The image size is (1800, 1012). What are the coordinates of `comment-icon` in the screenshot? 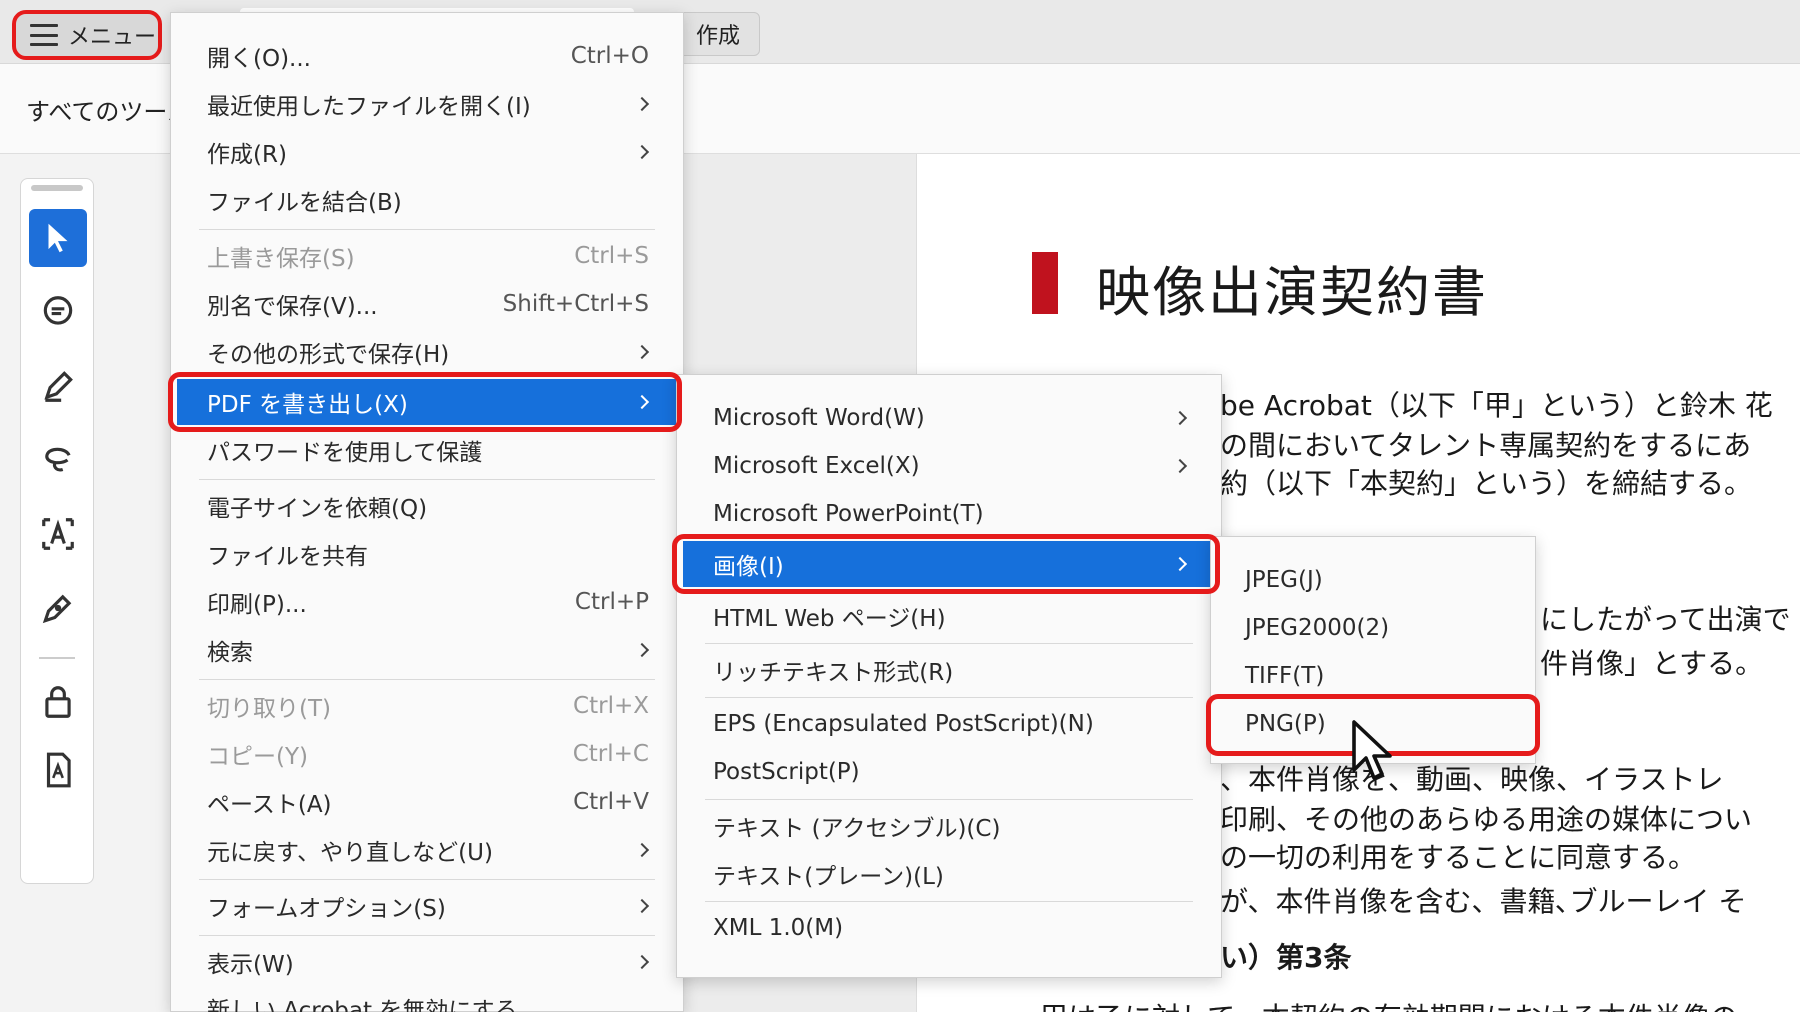 It's located at (58, 310).